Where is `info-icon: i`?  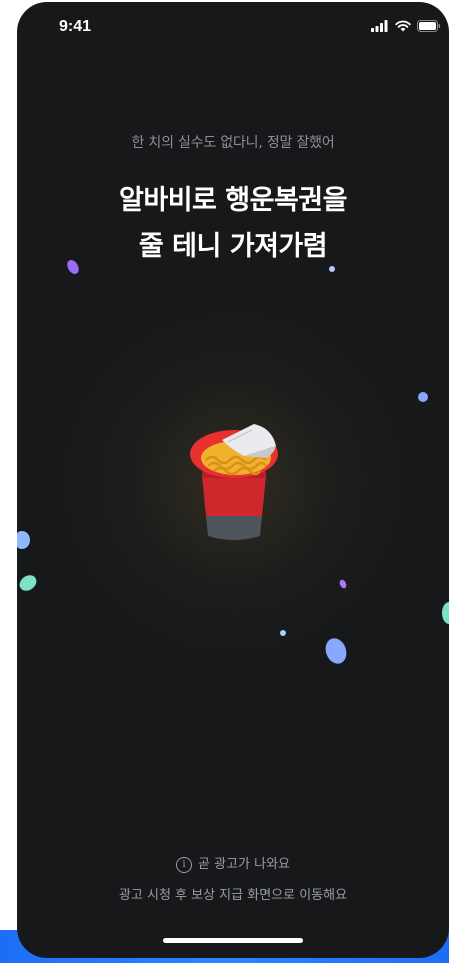 info-icon: i is located at coordinates (184, 864).